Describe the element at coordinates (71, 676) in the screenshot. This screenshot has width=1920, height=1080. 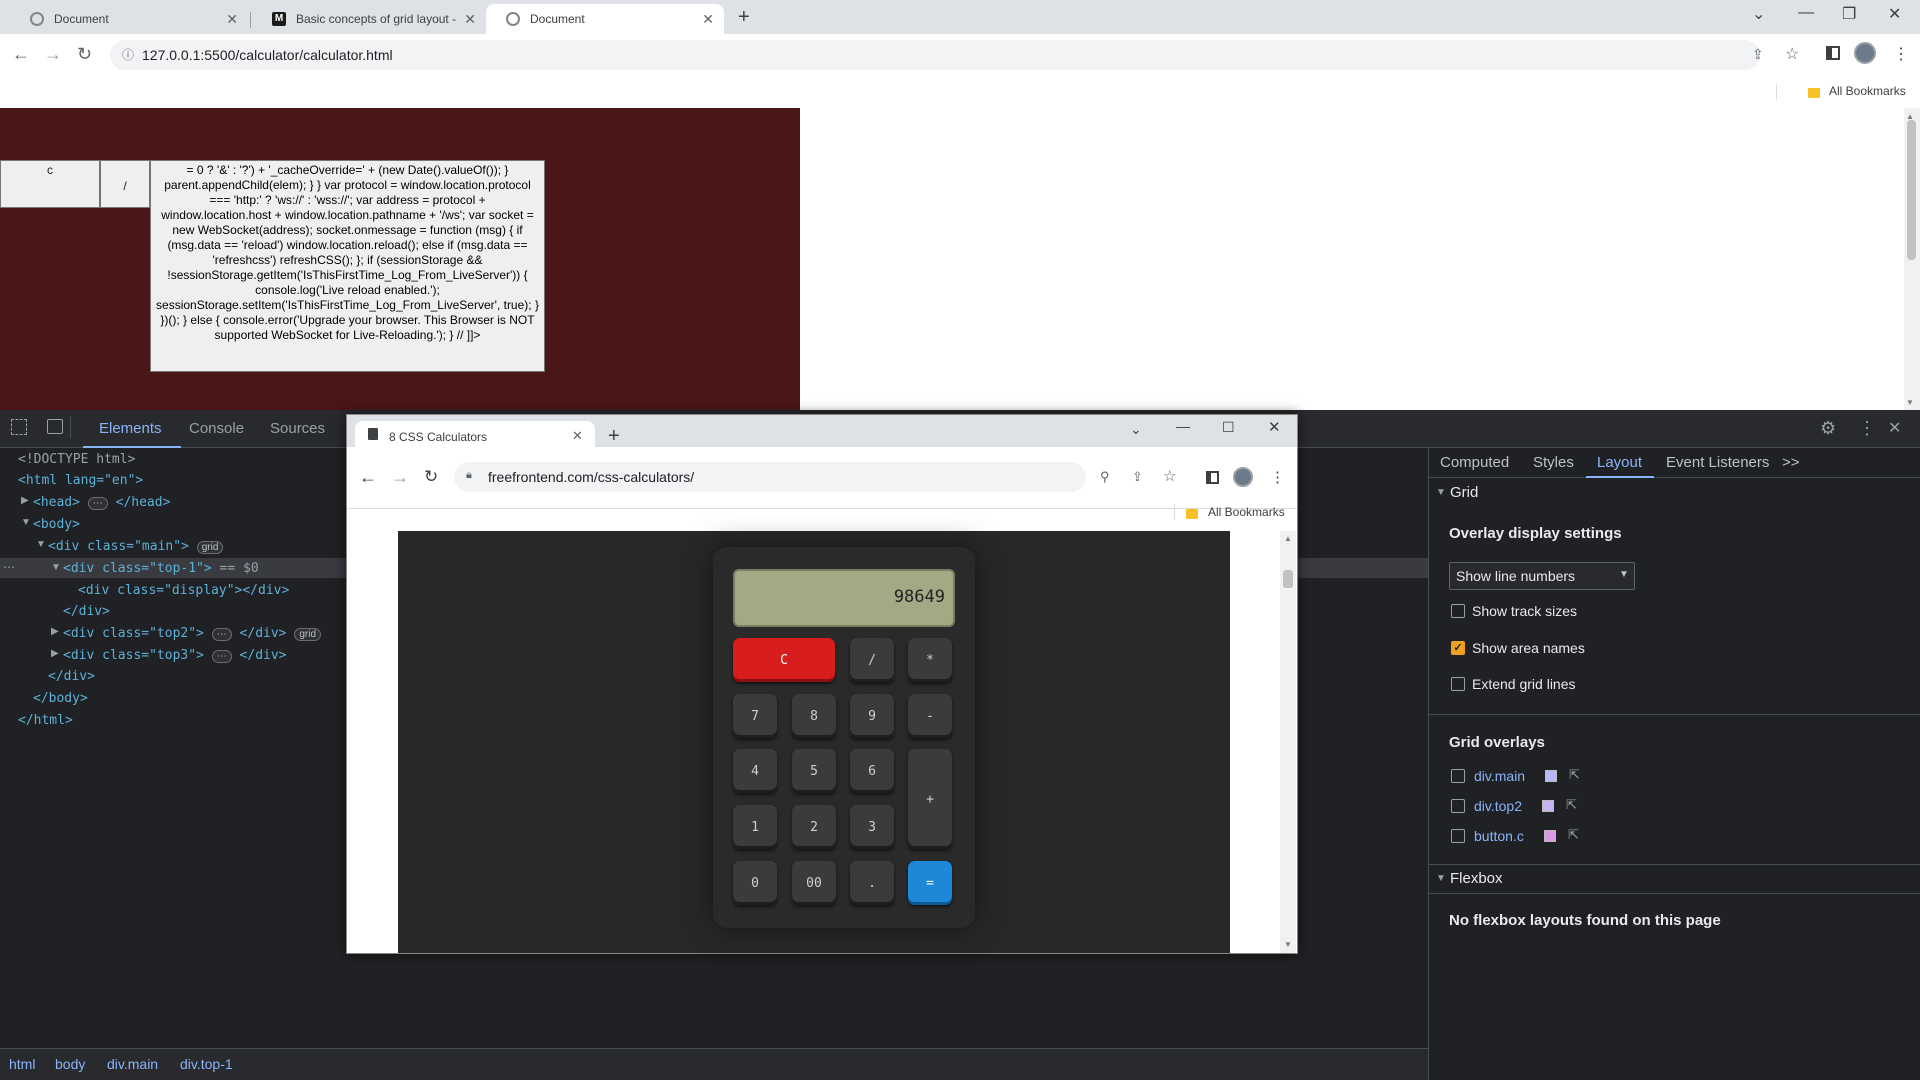
I see `main-close: </div>` at that location.